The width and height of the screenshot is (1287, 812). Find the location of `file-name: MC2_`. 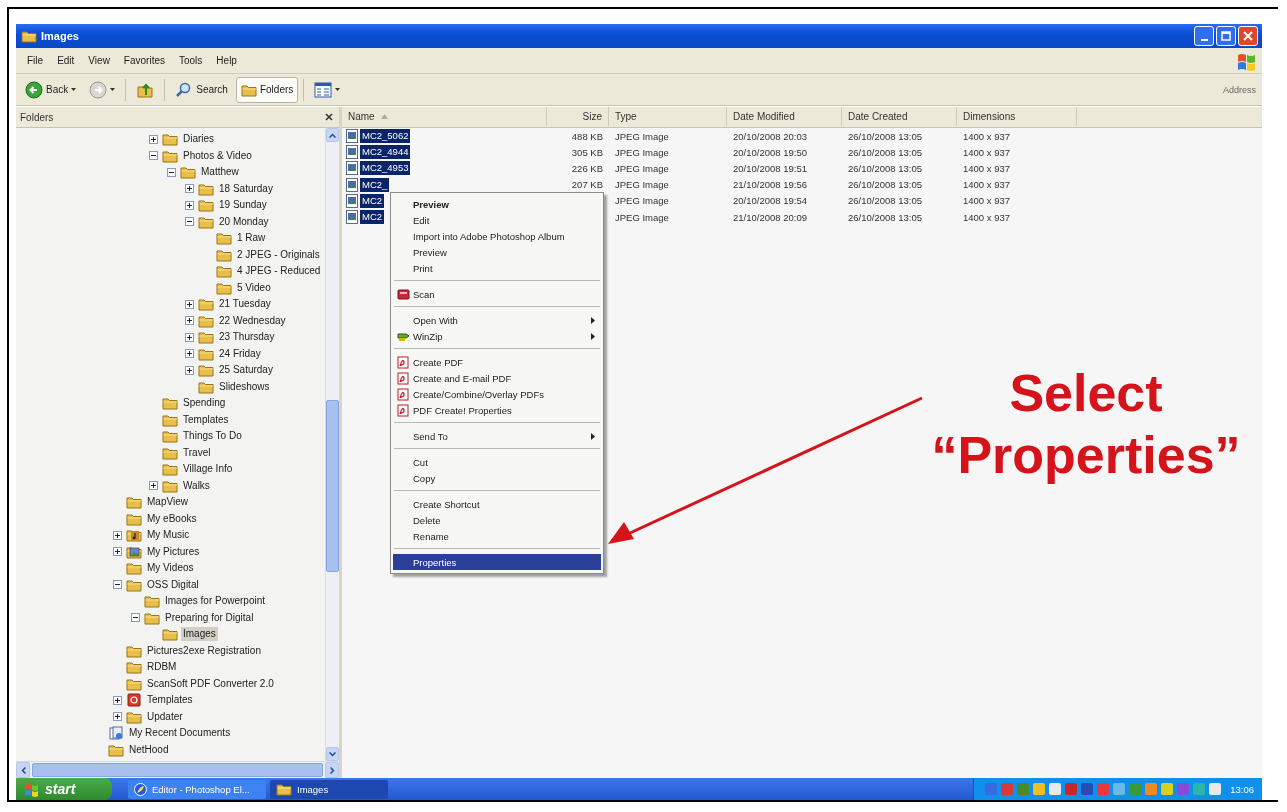

file-name: MC2_ is located at coordinates (375, 184).